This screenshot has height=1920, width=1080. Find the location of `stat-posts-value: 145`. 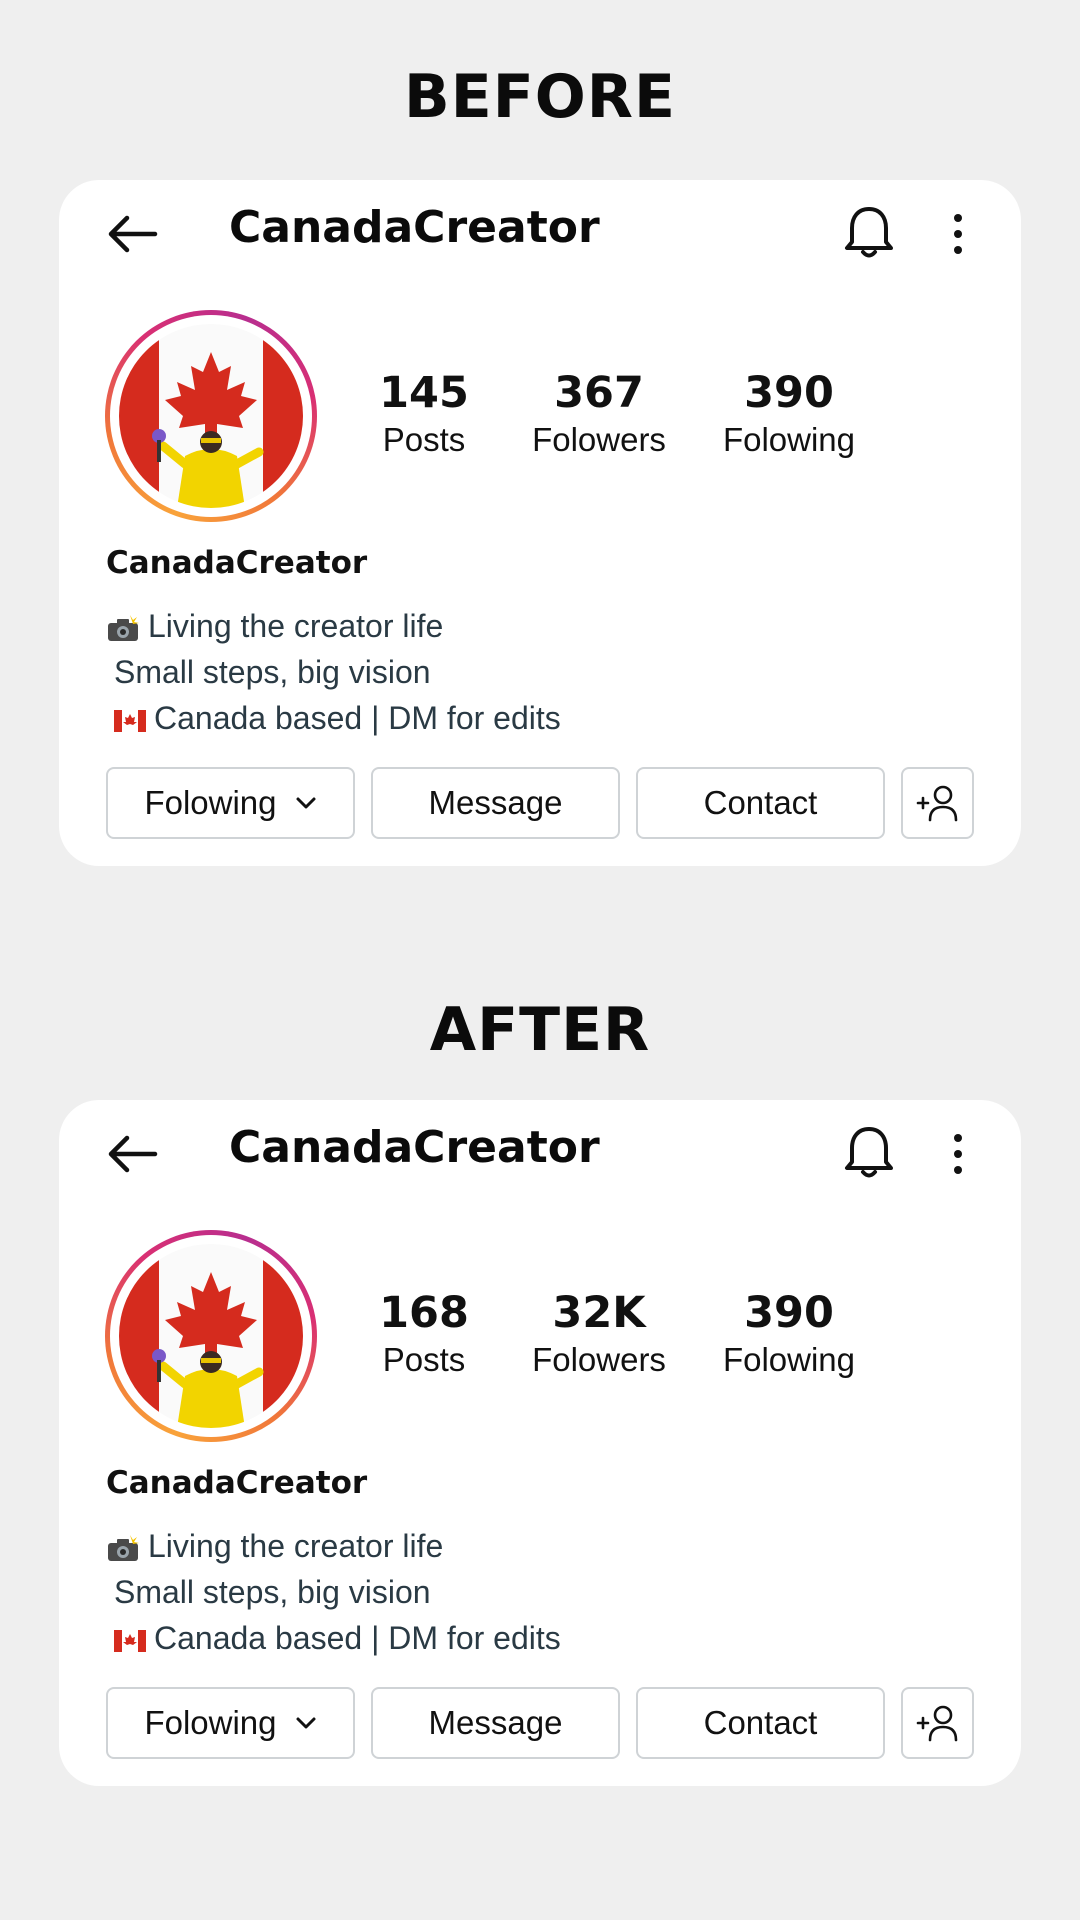

stat-posts-value: 145 is located at coordinates (424, 393).